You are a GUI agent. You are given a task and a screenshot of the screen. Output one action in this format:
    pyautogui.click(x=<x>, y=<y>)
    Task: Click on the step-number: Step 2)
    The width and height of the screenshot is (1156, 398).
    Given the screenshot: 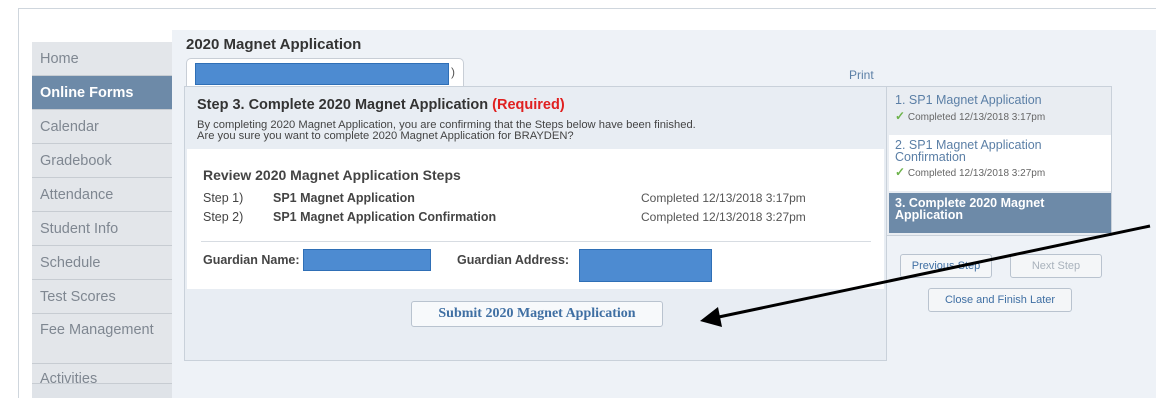 What is the action you would take?
    pyautogui.click(x=223, y=217)
    